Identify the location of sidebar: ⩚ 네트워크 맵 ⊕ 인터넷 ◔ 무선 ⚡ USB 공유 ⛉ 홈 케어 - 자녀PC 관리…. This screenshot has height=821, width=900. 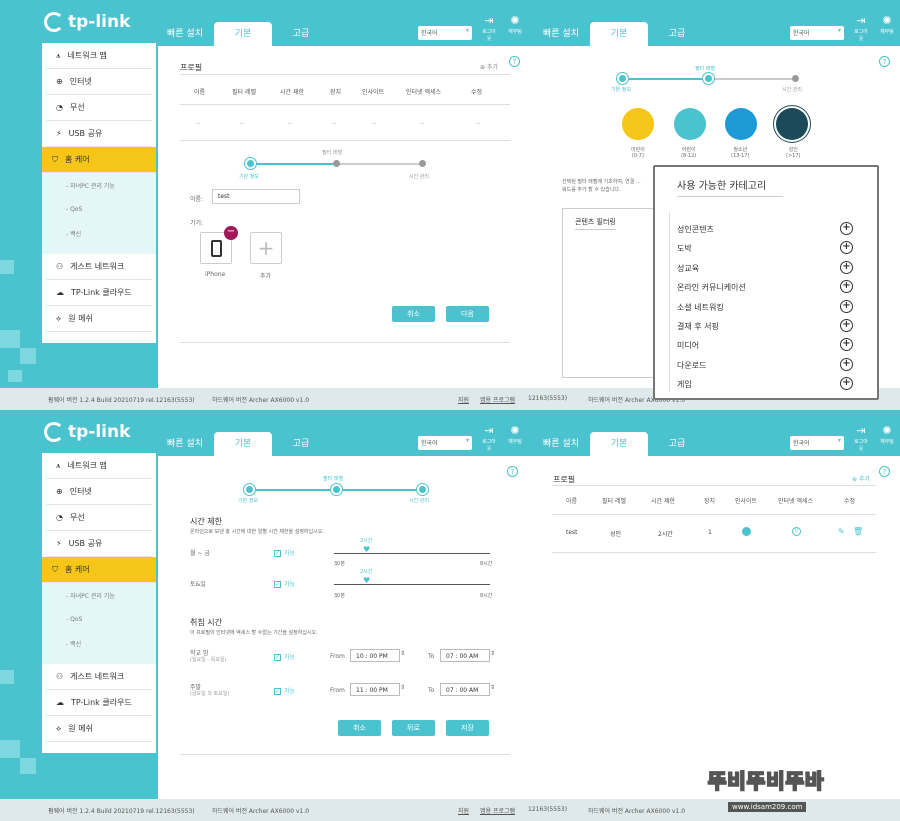
(99, 603).